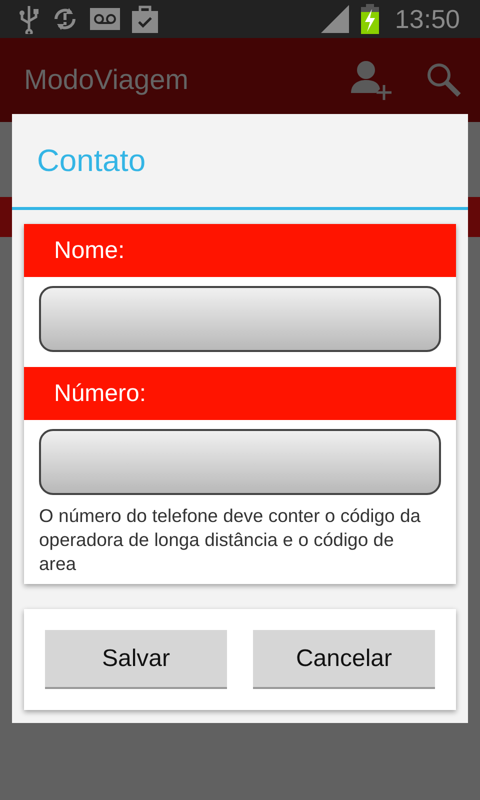 The height and width of the screenshot is (800, 480). What do you see at coordinates (136, 659) in the screenshot?
I see `dialog-button: Salvar` at bounding box center [136, 659].